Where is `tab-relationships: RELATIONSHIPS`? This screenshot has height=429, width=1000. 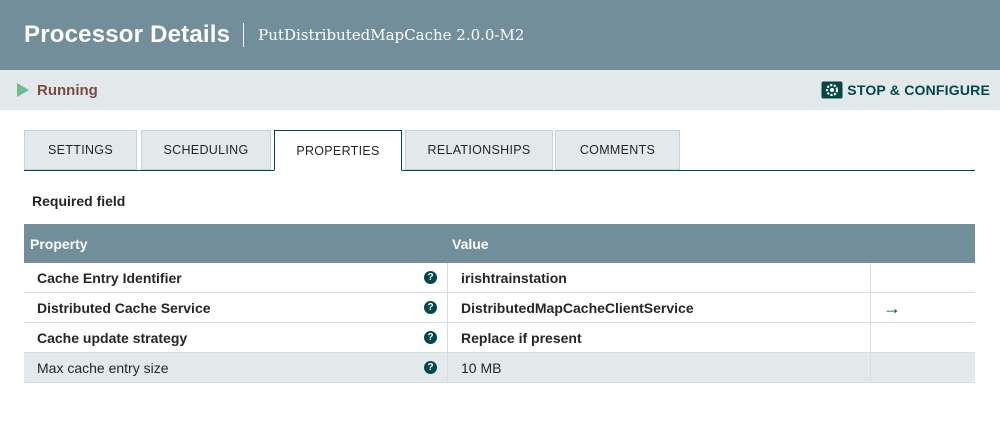
tab-relationships: RELATIONSHIPS is located at coordinates (479, 150).